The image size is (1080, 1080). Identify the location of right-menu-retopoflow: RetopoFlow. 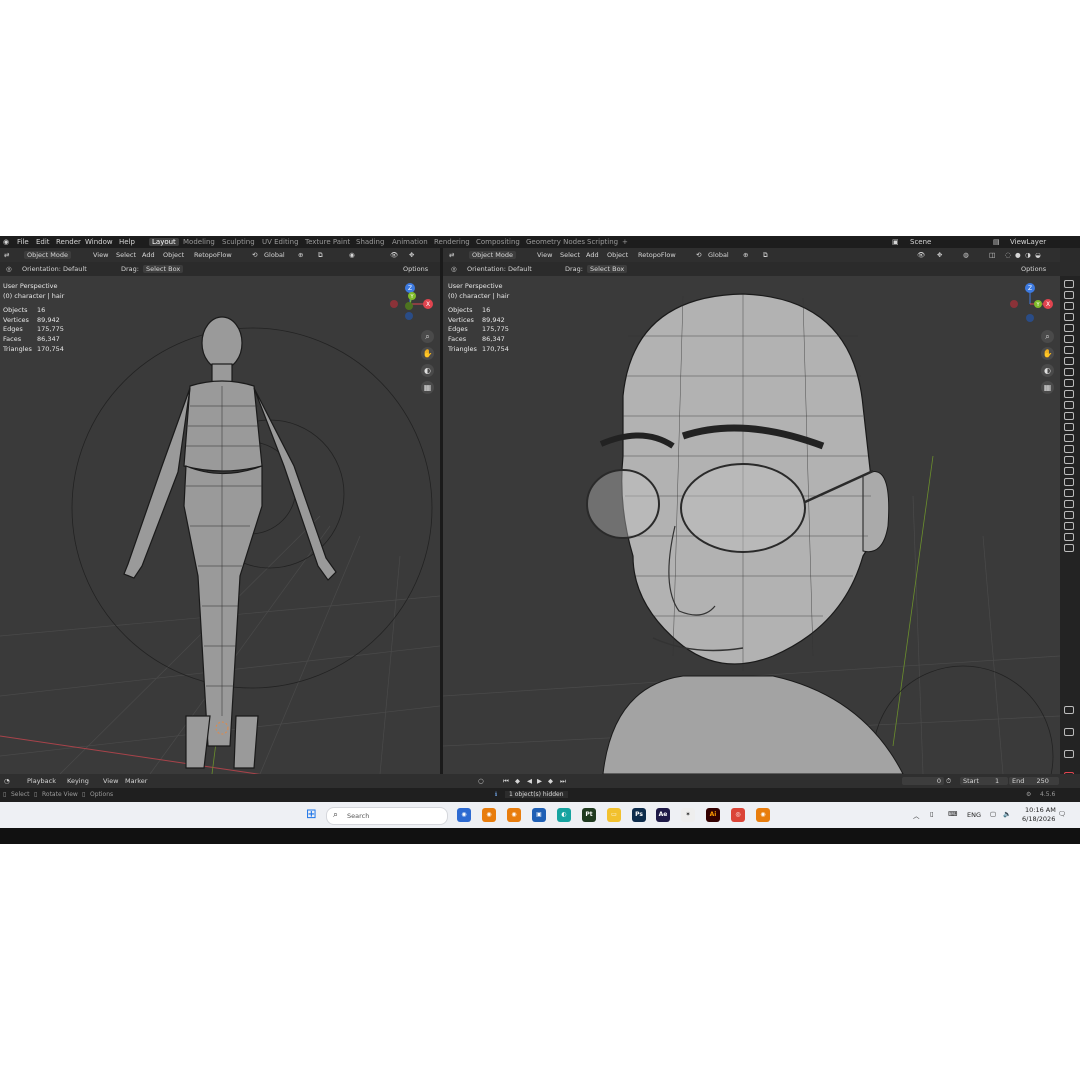
(657, 255).